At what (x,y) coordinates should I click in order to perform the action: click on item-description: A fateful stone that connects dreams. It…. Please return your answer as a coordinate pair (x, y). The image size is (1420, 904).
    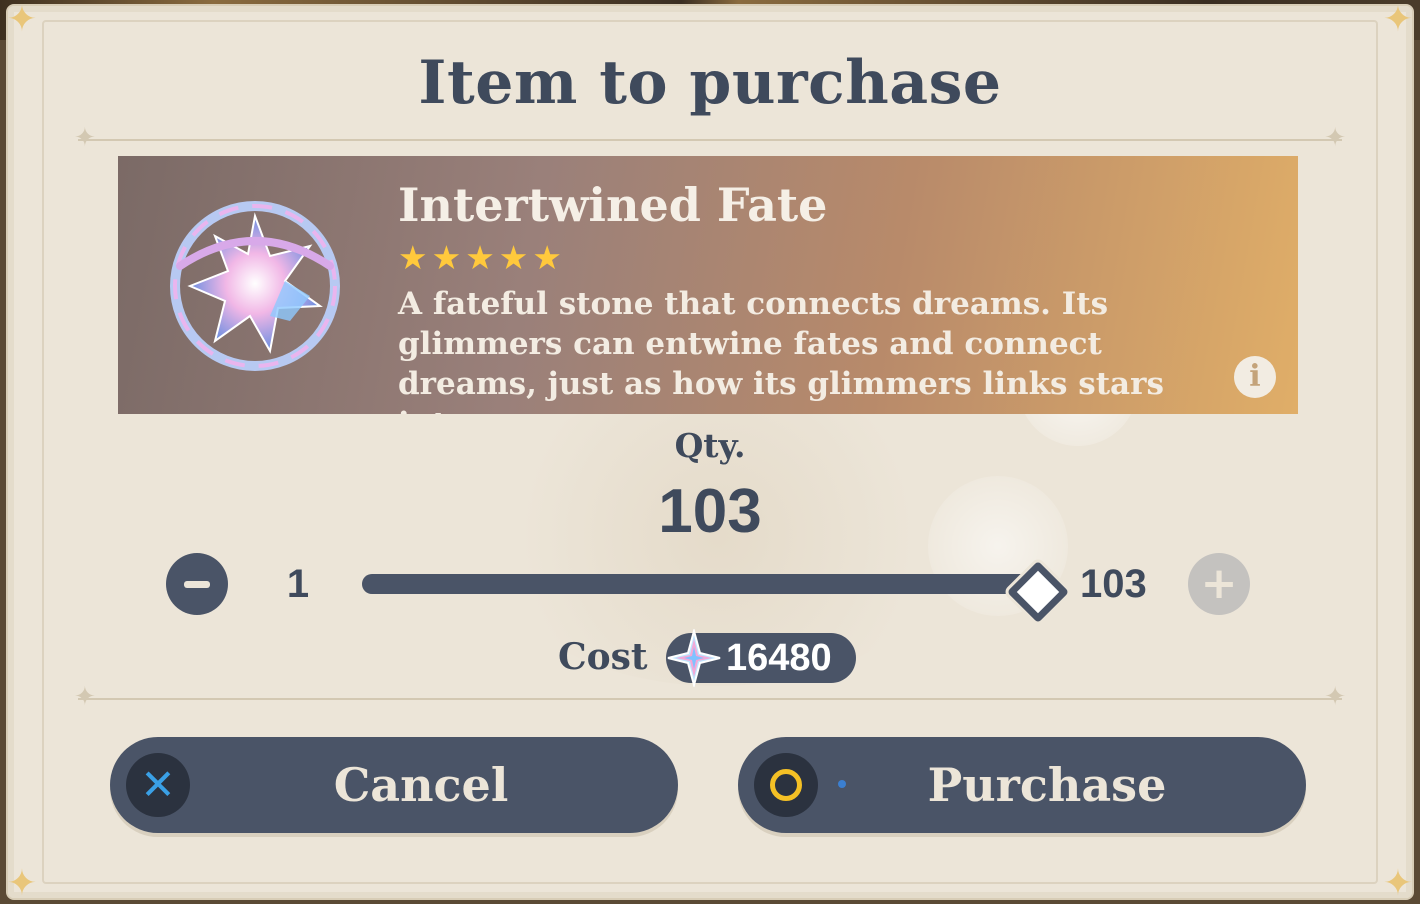
    Looking at the image, I should click on (781, 350).